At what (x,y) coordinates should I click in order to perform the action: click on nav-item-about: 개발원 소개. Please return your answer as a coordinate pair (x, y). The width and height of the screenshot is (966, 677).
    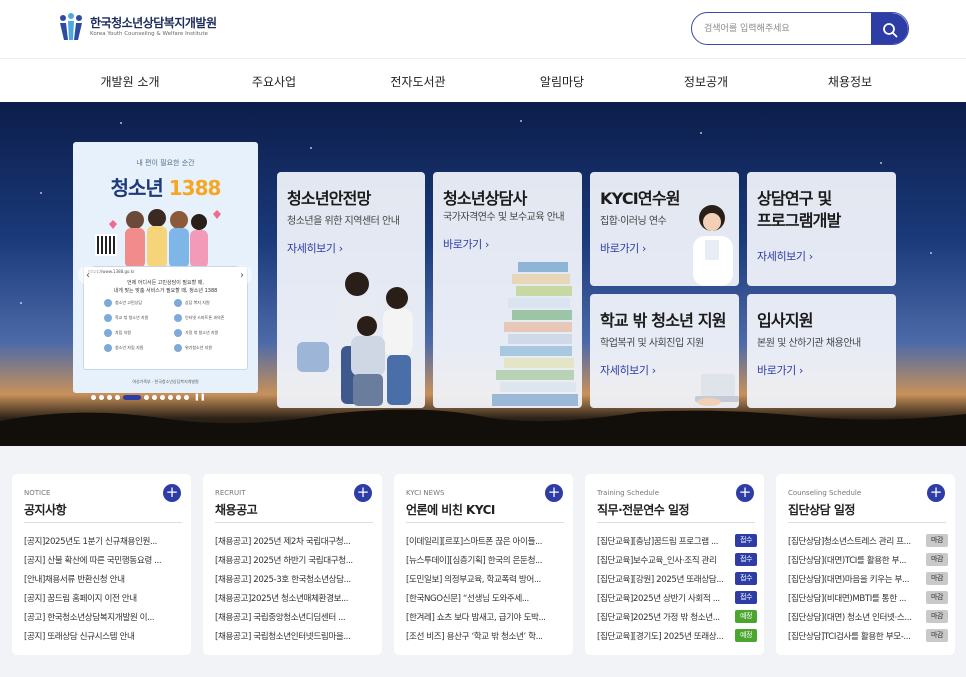
    Looking at the image, I should click on (130, 81).